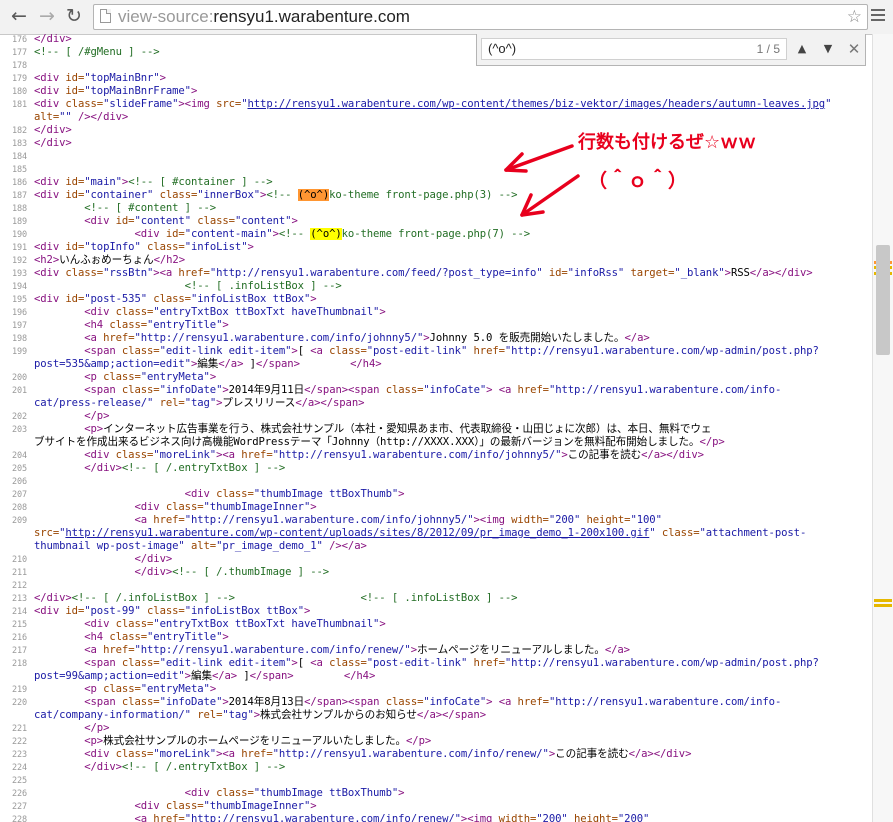 Image resolution: width=893 pixels, height=822 pixels. What do you see at coordinates (542, 180) in the screenshot?
I see `annotation-arrows` at bounding box center [542, 180].